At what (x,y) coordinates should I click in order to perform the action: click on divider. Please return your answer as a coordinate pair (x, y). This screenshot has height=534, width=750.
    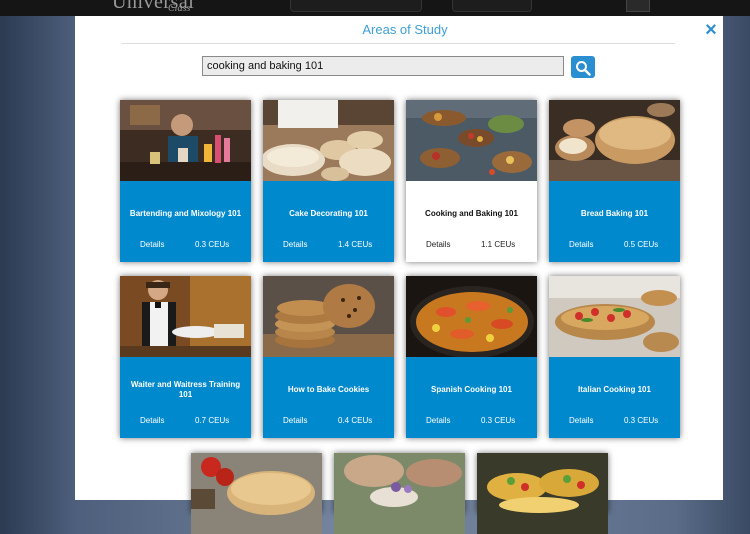
    Looking at the image, I should click on (398, 43).